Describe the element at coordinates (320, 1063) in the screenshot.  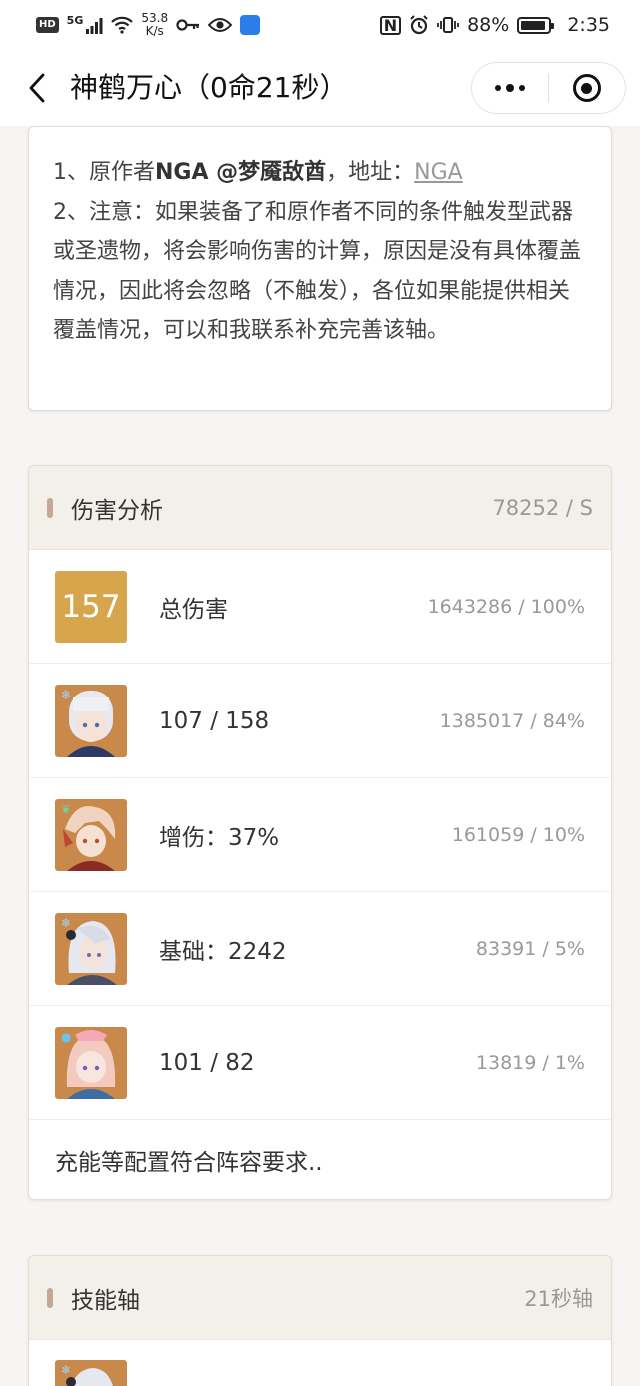
I see `character-row: ● 101 / 82 13819 / 1%` at that location.